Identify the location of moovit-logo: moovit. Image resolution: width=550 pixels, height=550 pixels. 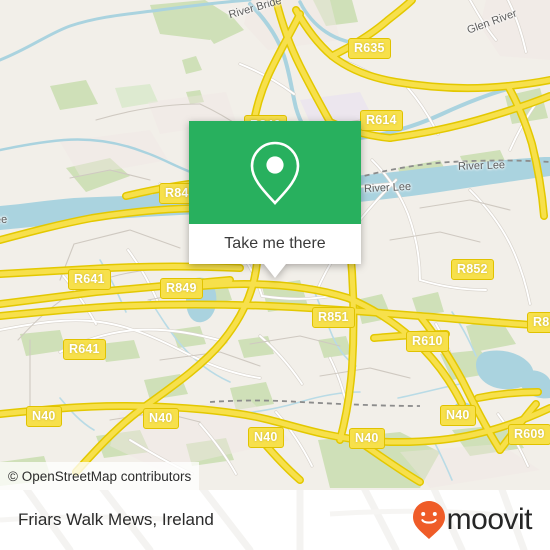
(472, 520).